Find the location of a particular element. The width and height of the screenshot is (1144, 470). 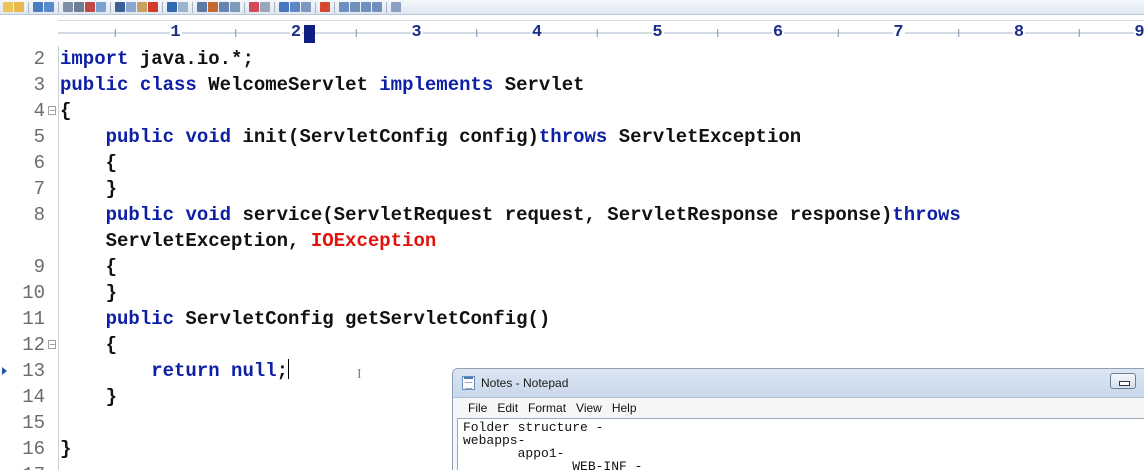

code-line: 12− { is located at coordinates (572, 345).